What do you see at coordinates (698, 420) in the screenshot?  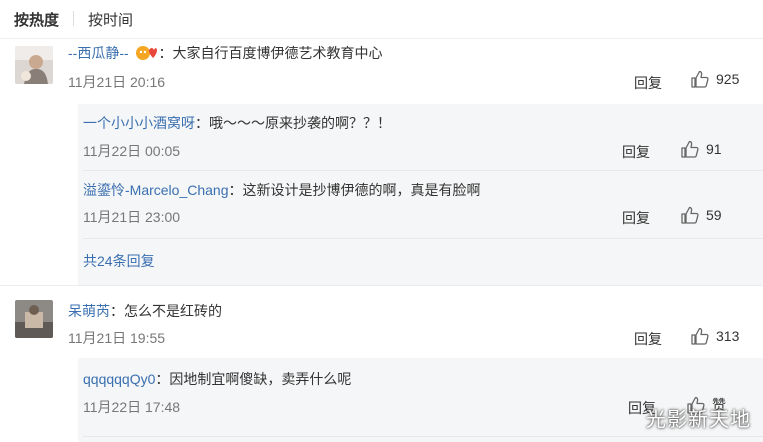 I see `watermark: 光影新天地` at bounding box center [698, 420].